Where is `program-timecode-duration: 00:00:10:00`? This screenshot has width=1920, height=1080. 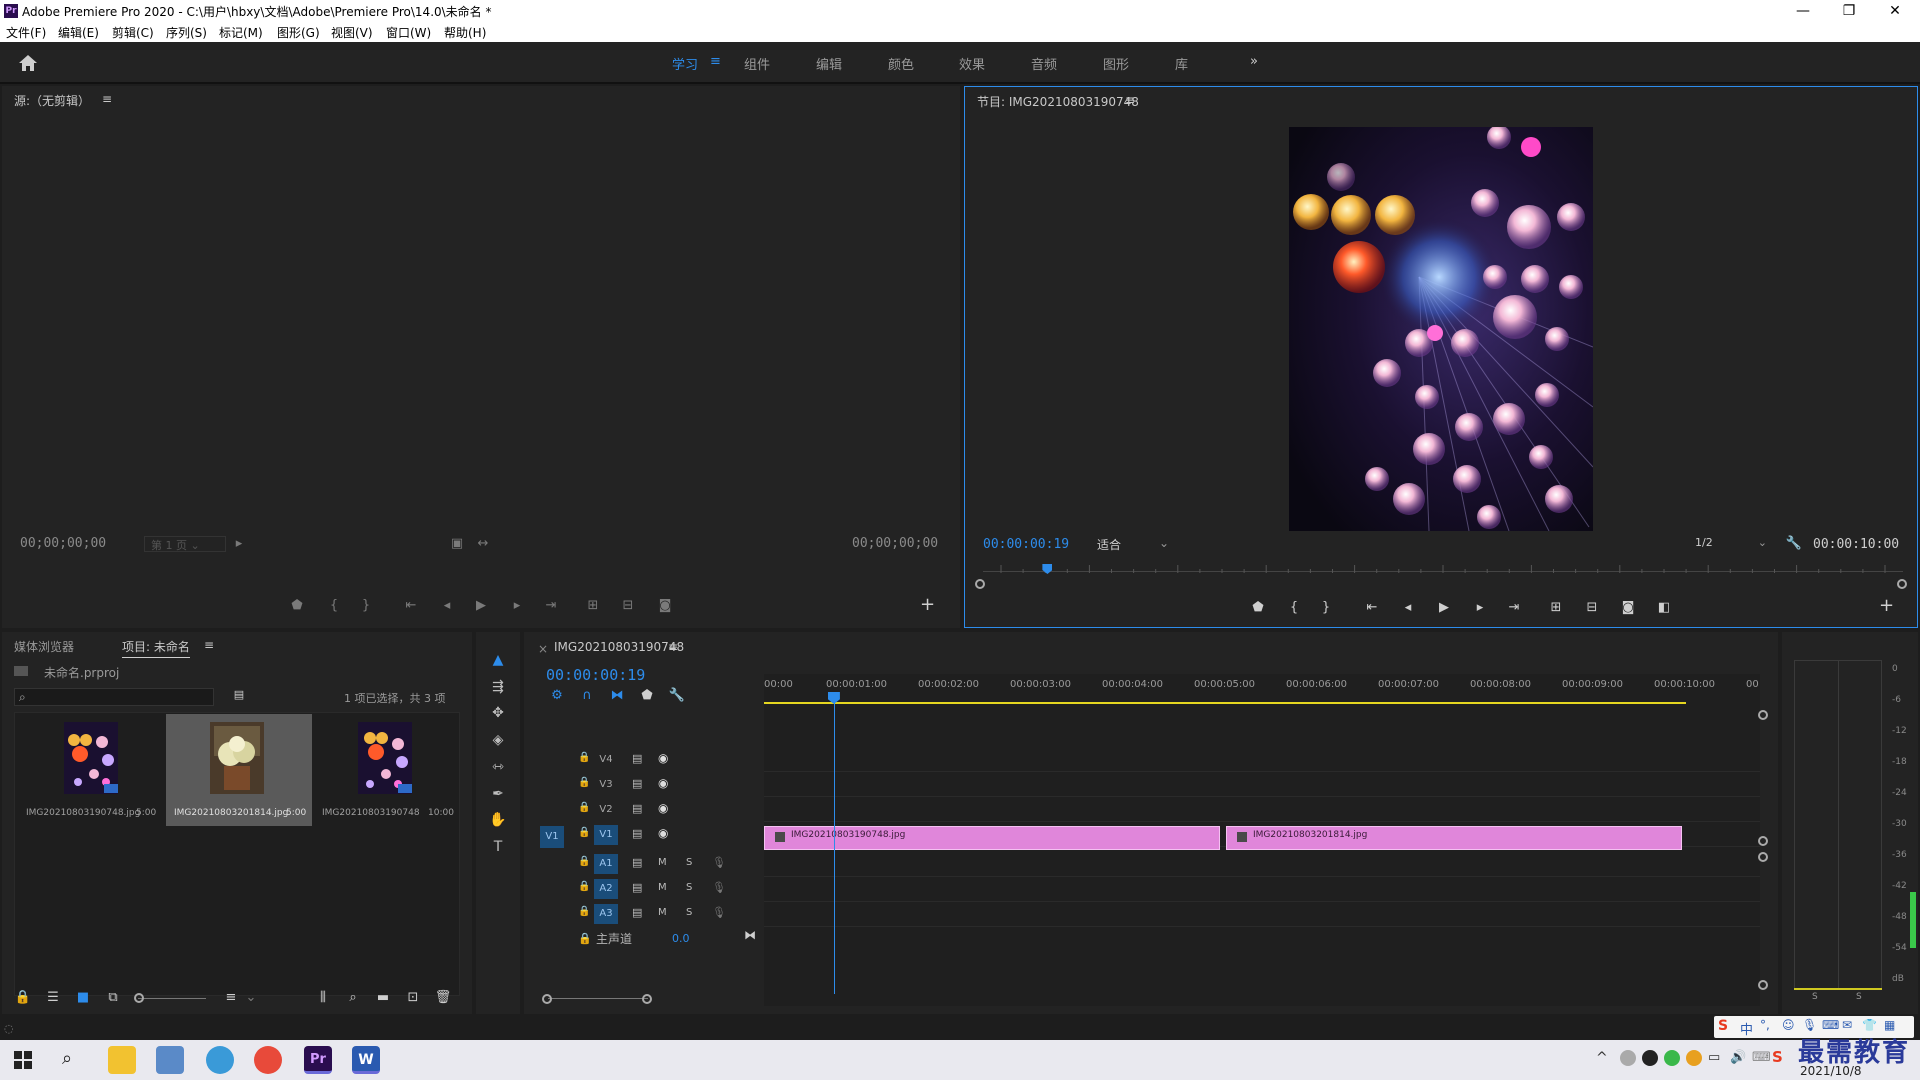
program-timecode-duration: 00:00:10:00 is located at coordinates (1856, 544).